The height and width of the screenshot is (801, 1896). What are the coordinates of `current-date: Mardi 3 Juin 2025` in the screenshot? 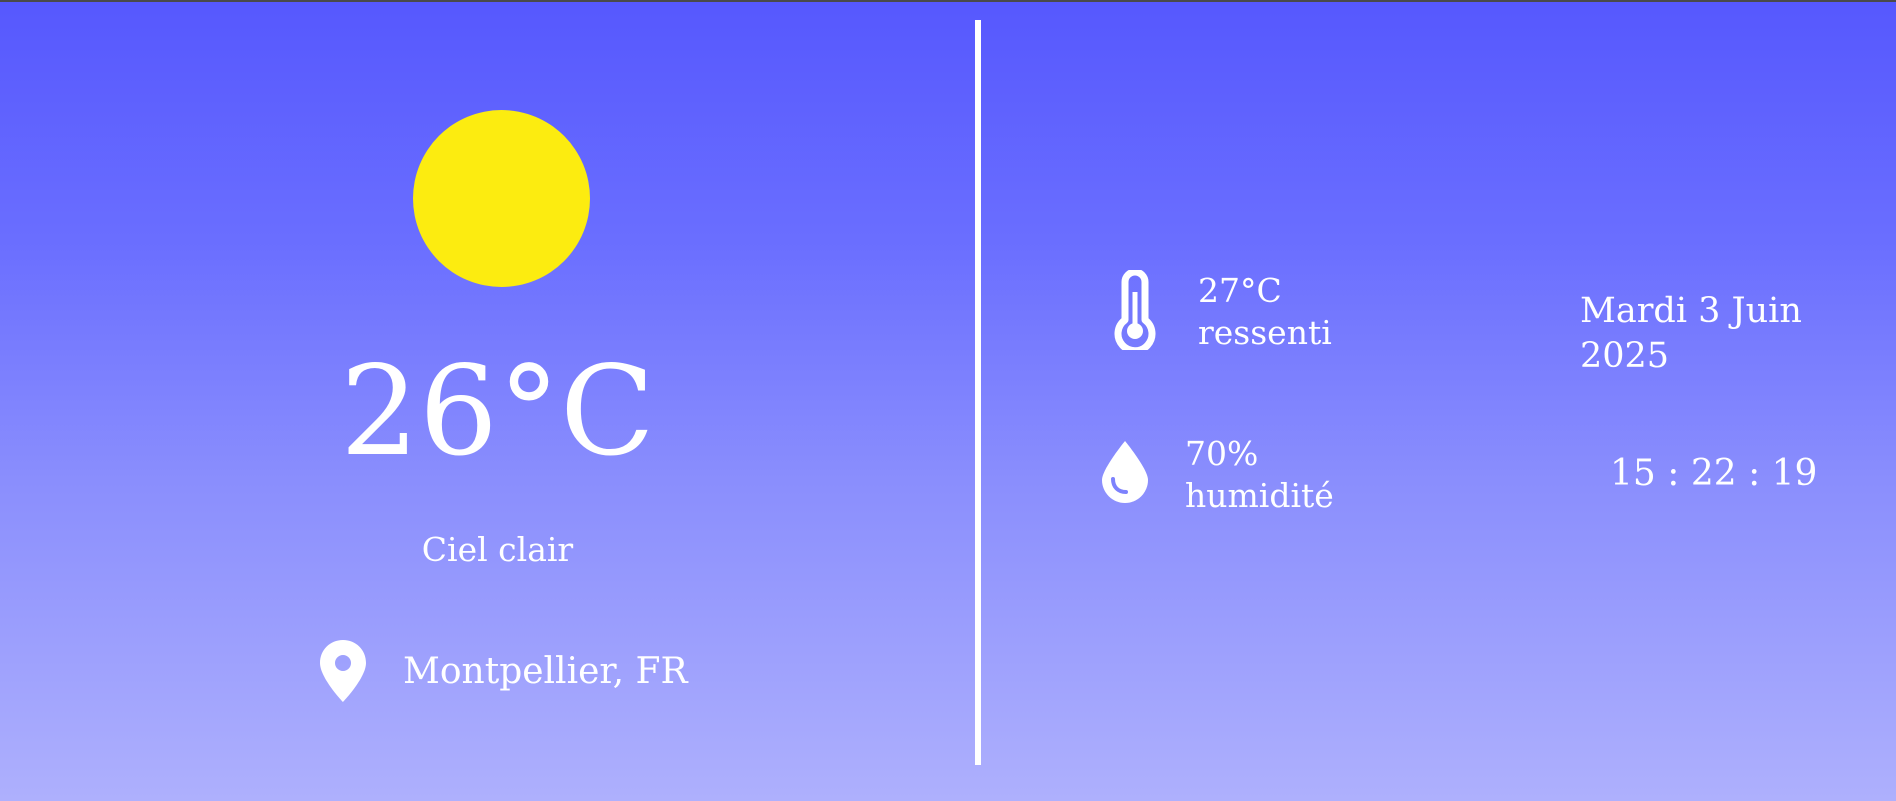 It's located at (1691, 333).